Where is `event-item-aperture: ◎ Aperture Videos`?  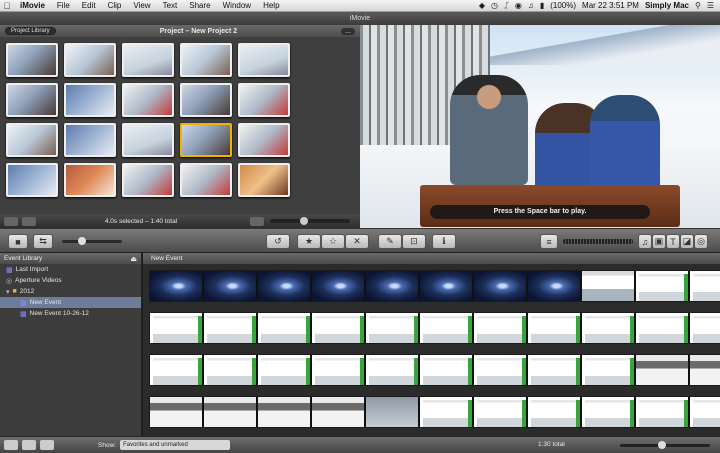 event-item-aperture: ◎ Aperture Videos is located at coordinates (70, 280).